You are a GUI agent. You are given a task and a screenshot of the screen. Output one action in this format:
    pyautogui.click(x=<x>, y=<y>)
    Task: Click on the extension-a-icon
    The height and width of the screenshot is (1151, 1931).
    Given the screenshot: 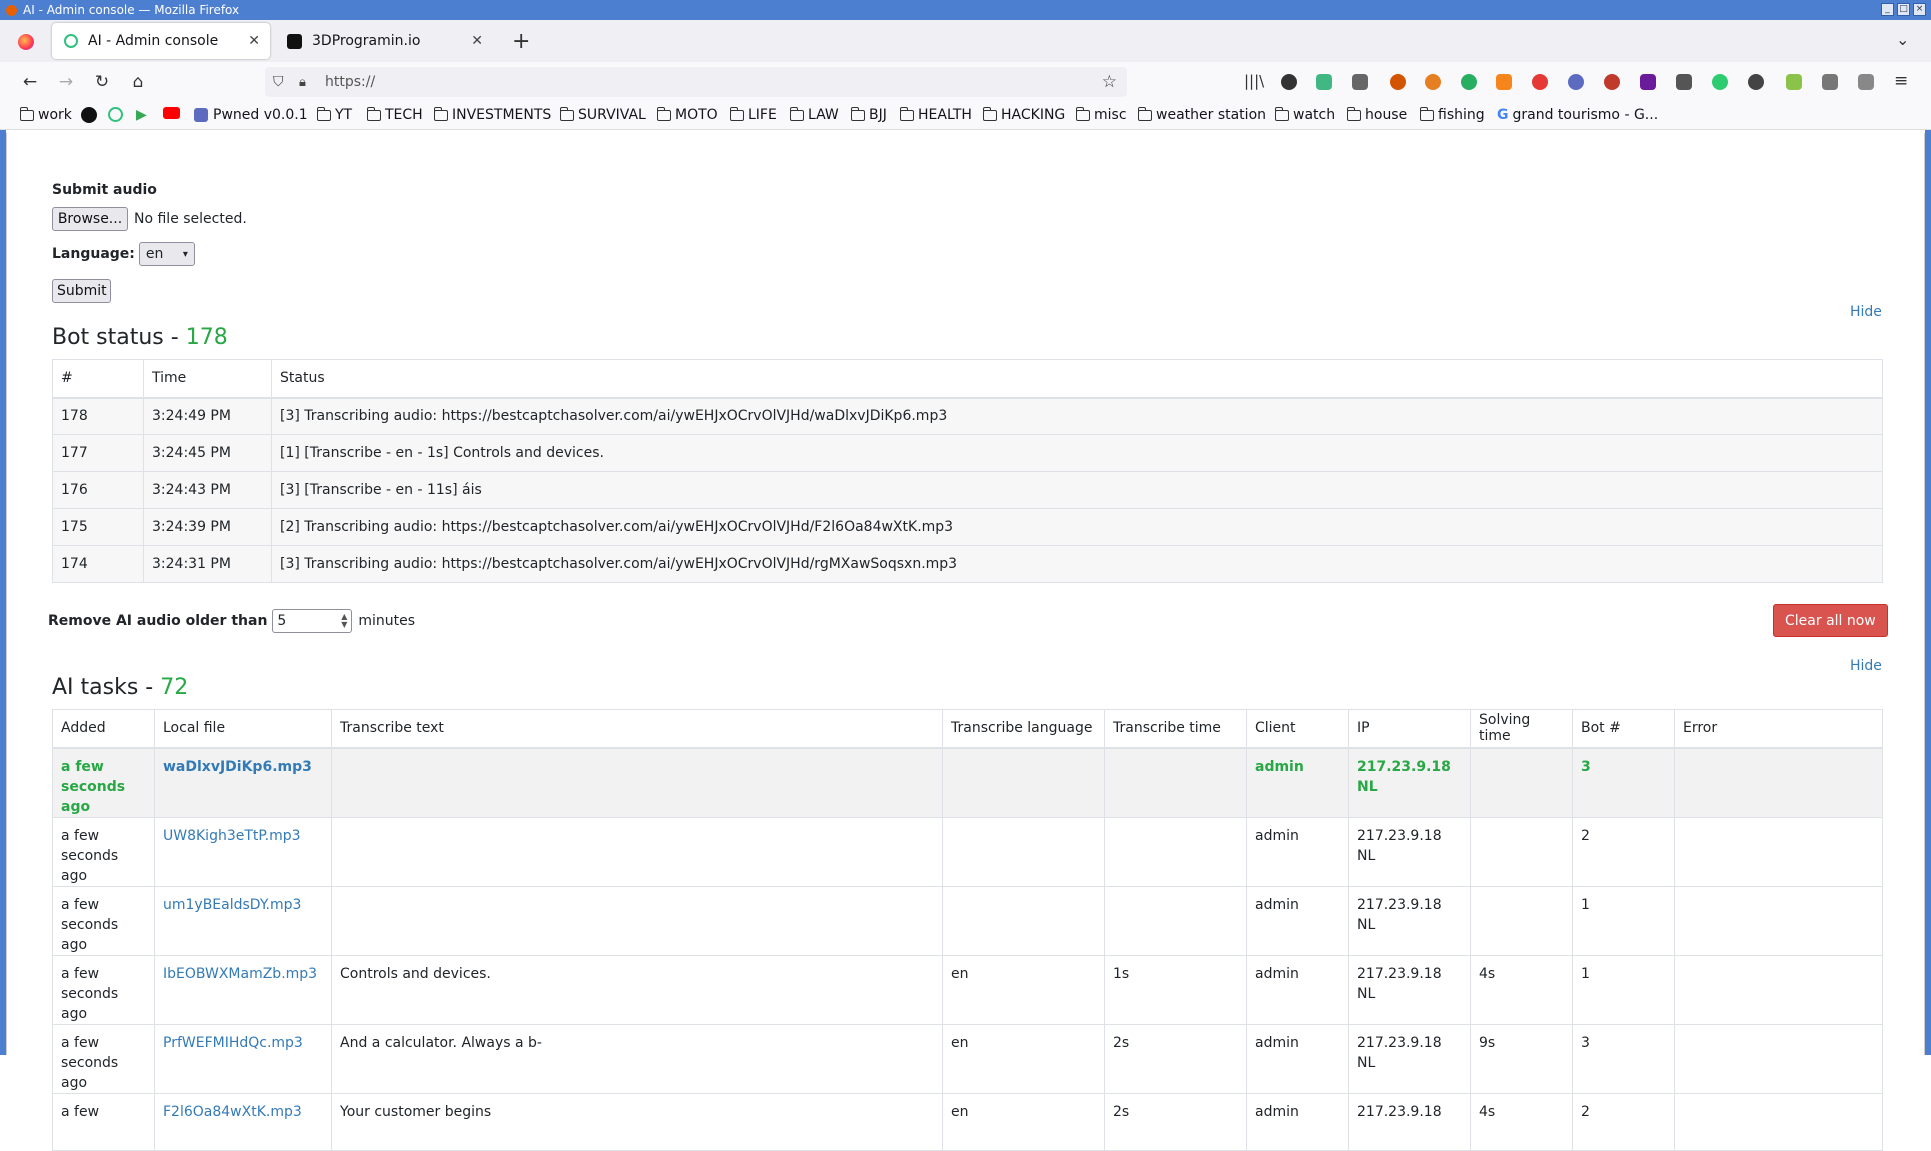 What is the action you would take?
    pyautogui.click(x=1289, y=82)
    